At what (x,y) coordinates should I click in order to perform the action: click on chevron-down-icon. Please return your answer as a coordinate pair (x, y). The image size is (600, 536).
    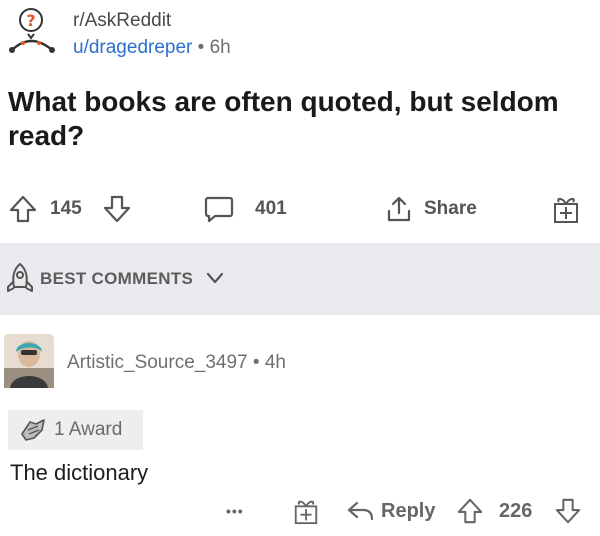
    Looking at the image, I should click on (215, 278).